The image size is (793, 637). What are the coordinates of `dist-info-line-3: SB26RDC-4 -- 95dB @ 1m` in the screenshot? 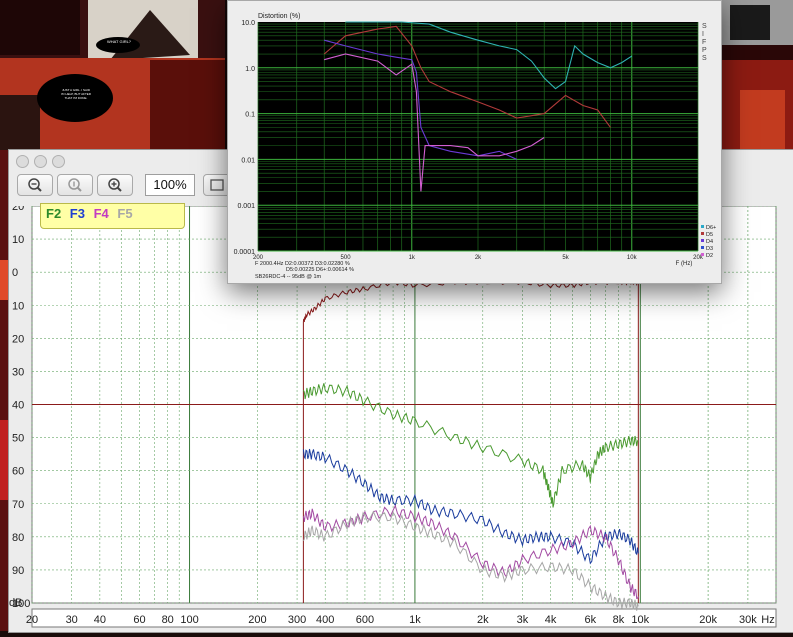 It's located at (288, 277).